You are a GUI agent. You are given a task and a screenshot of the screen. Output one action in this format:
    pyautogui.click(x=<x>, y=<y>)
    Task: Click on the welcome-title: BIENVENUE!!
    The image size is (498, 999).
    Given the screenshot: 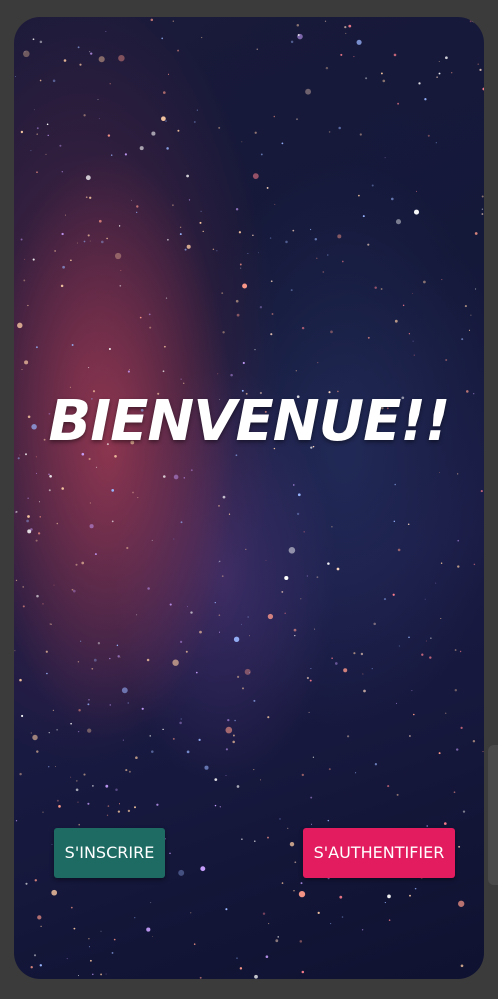 What is the action you would take?
    pyautogui.click(x=249, y=421)
    